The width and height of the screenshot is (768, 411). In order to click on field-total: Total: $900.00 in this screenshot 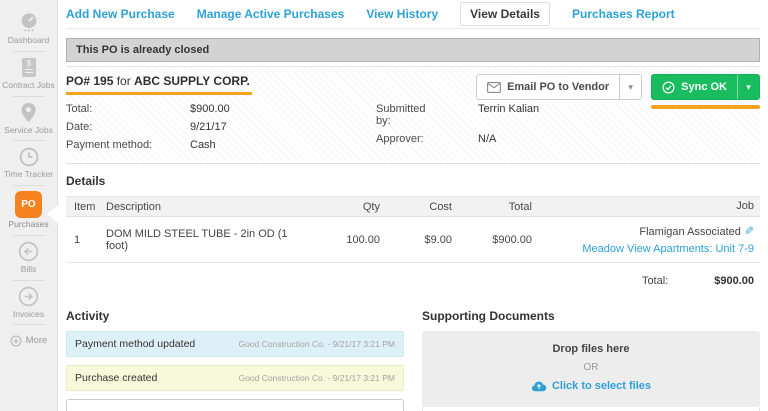, I will do `click(148, 109)`.